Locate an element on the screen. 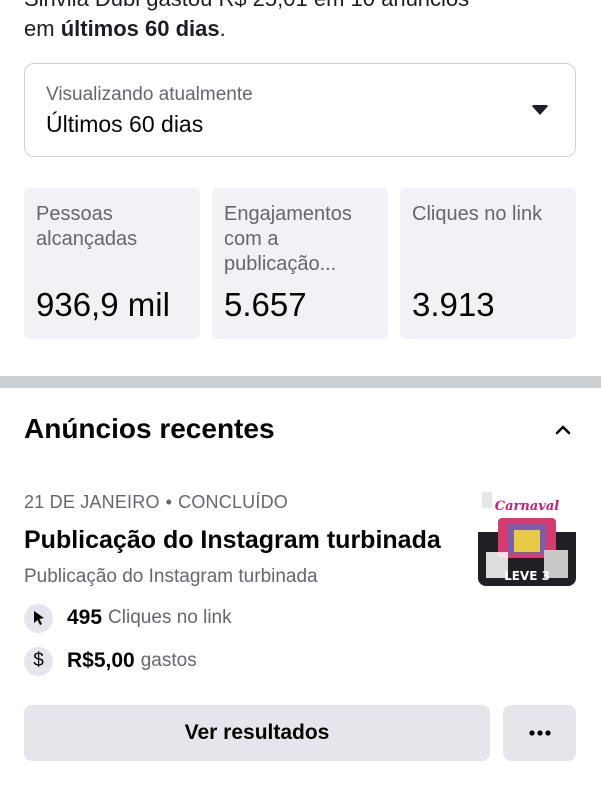 This screenshot has width=601, height=787. summary-period: últimos 60 dias is located at coordinates (140, 28).